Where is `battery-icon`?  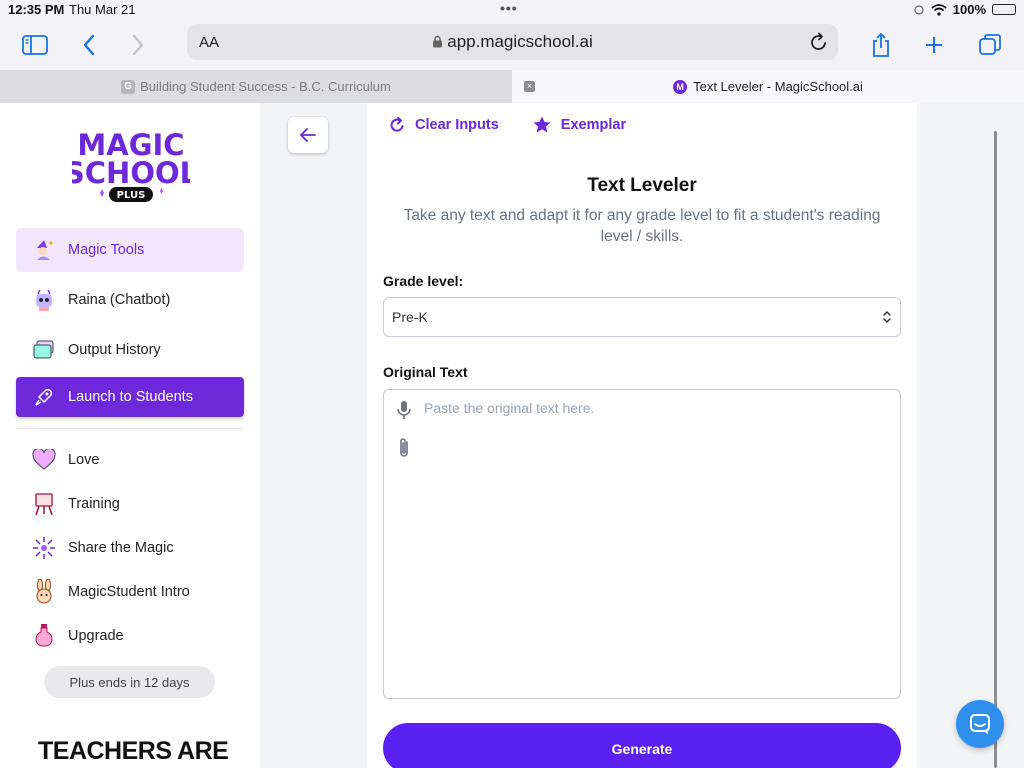 battery-icon is located at coordinates (1004, 9).